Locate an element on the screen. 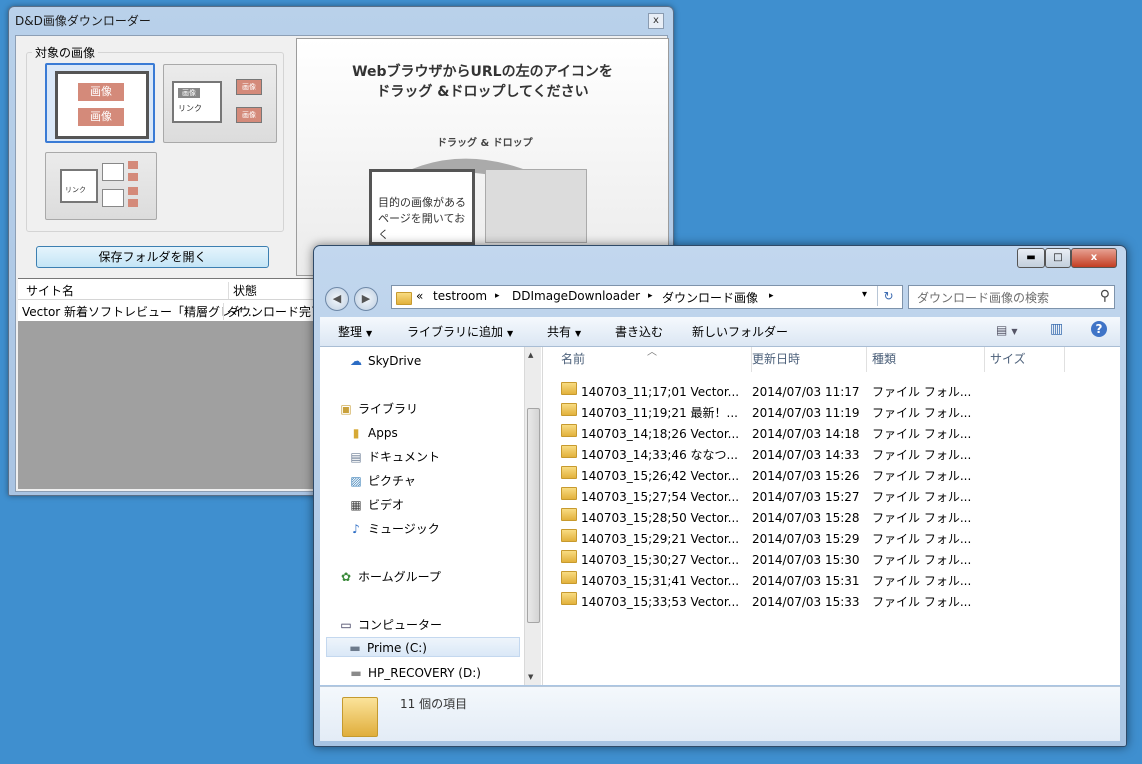 This screenshot has height=764, width=1142. row-status: ダウンロード完了 is located at coordinates (273, 311).